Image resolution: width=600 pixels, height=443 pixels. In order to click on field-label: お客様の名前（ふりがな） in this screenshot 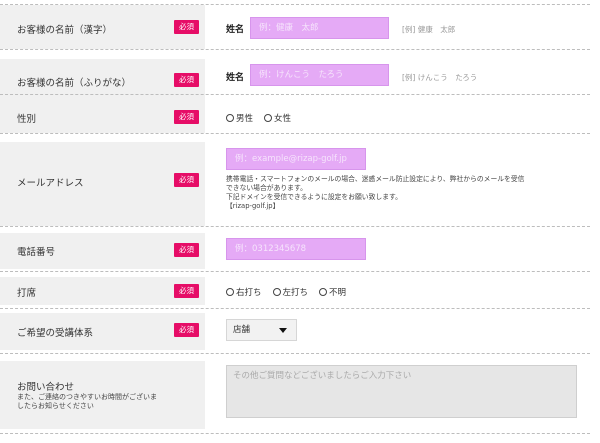, I will do `click(74, 83)`.